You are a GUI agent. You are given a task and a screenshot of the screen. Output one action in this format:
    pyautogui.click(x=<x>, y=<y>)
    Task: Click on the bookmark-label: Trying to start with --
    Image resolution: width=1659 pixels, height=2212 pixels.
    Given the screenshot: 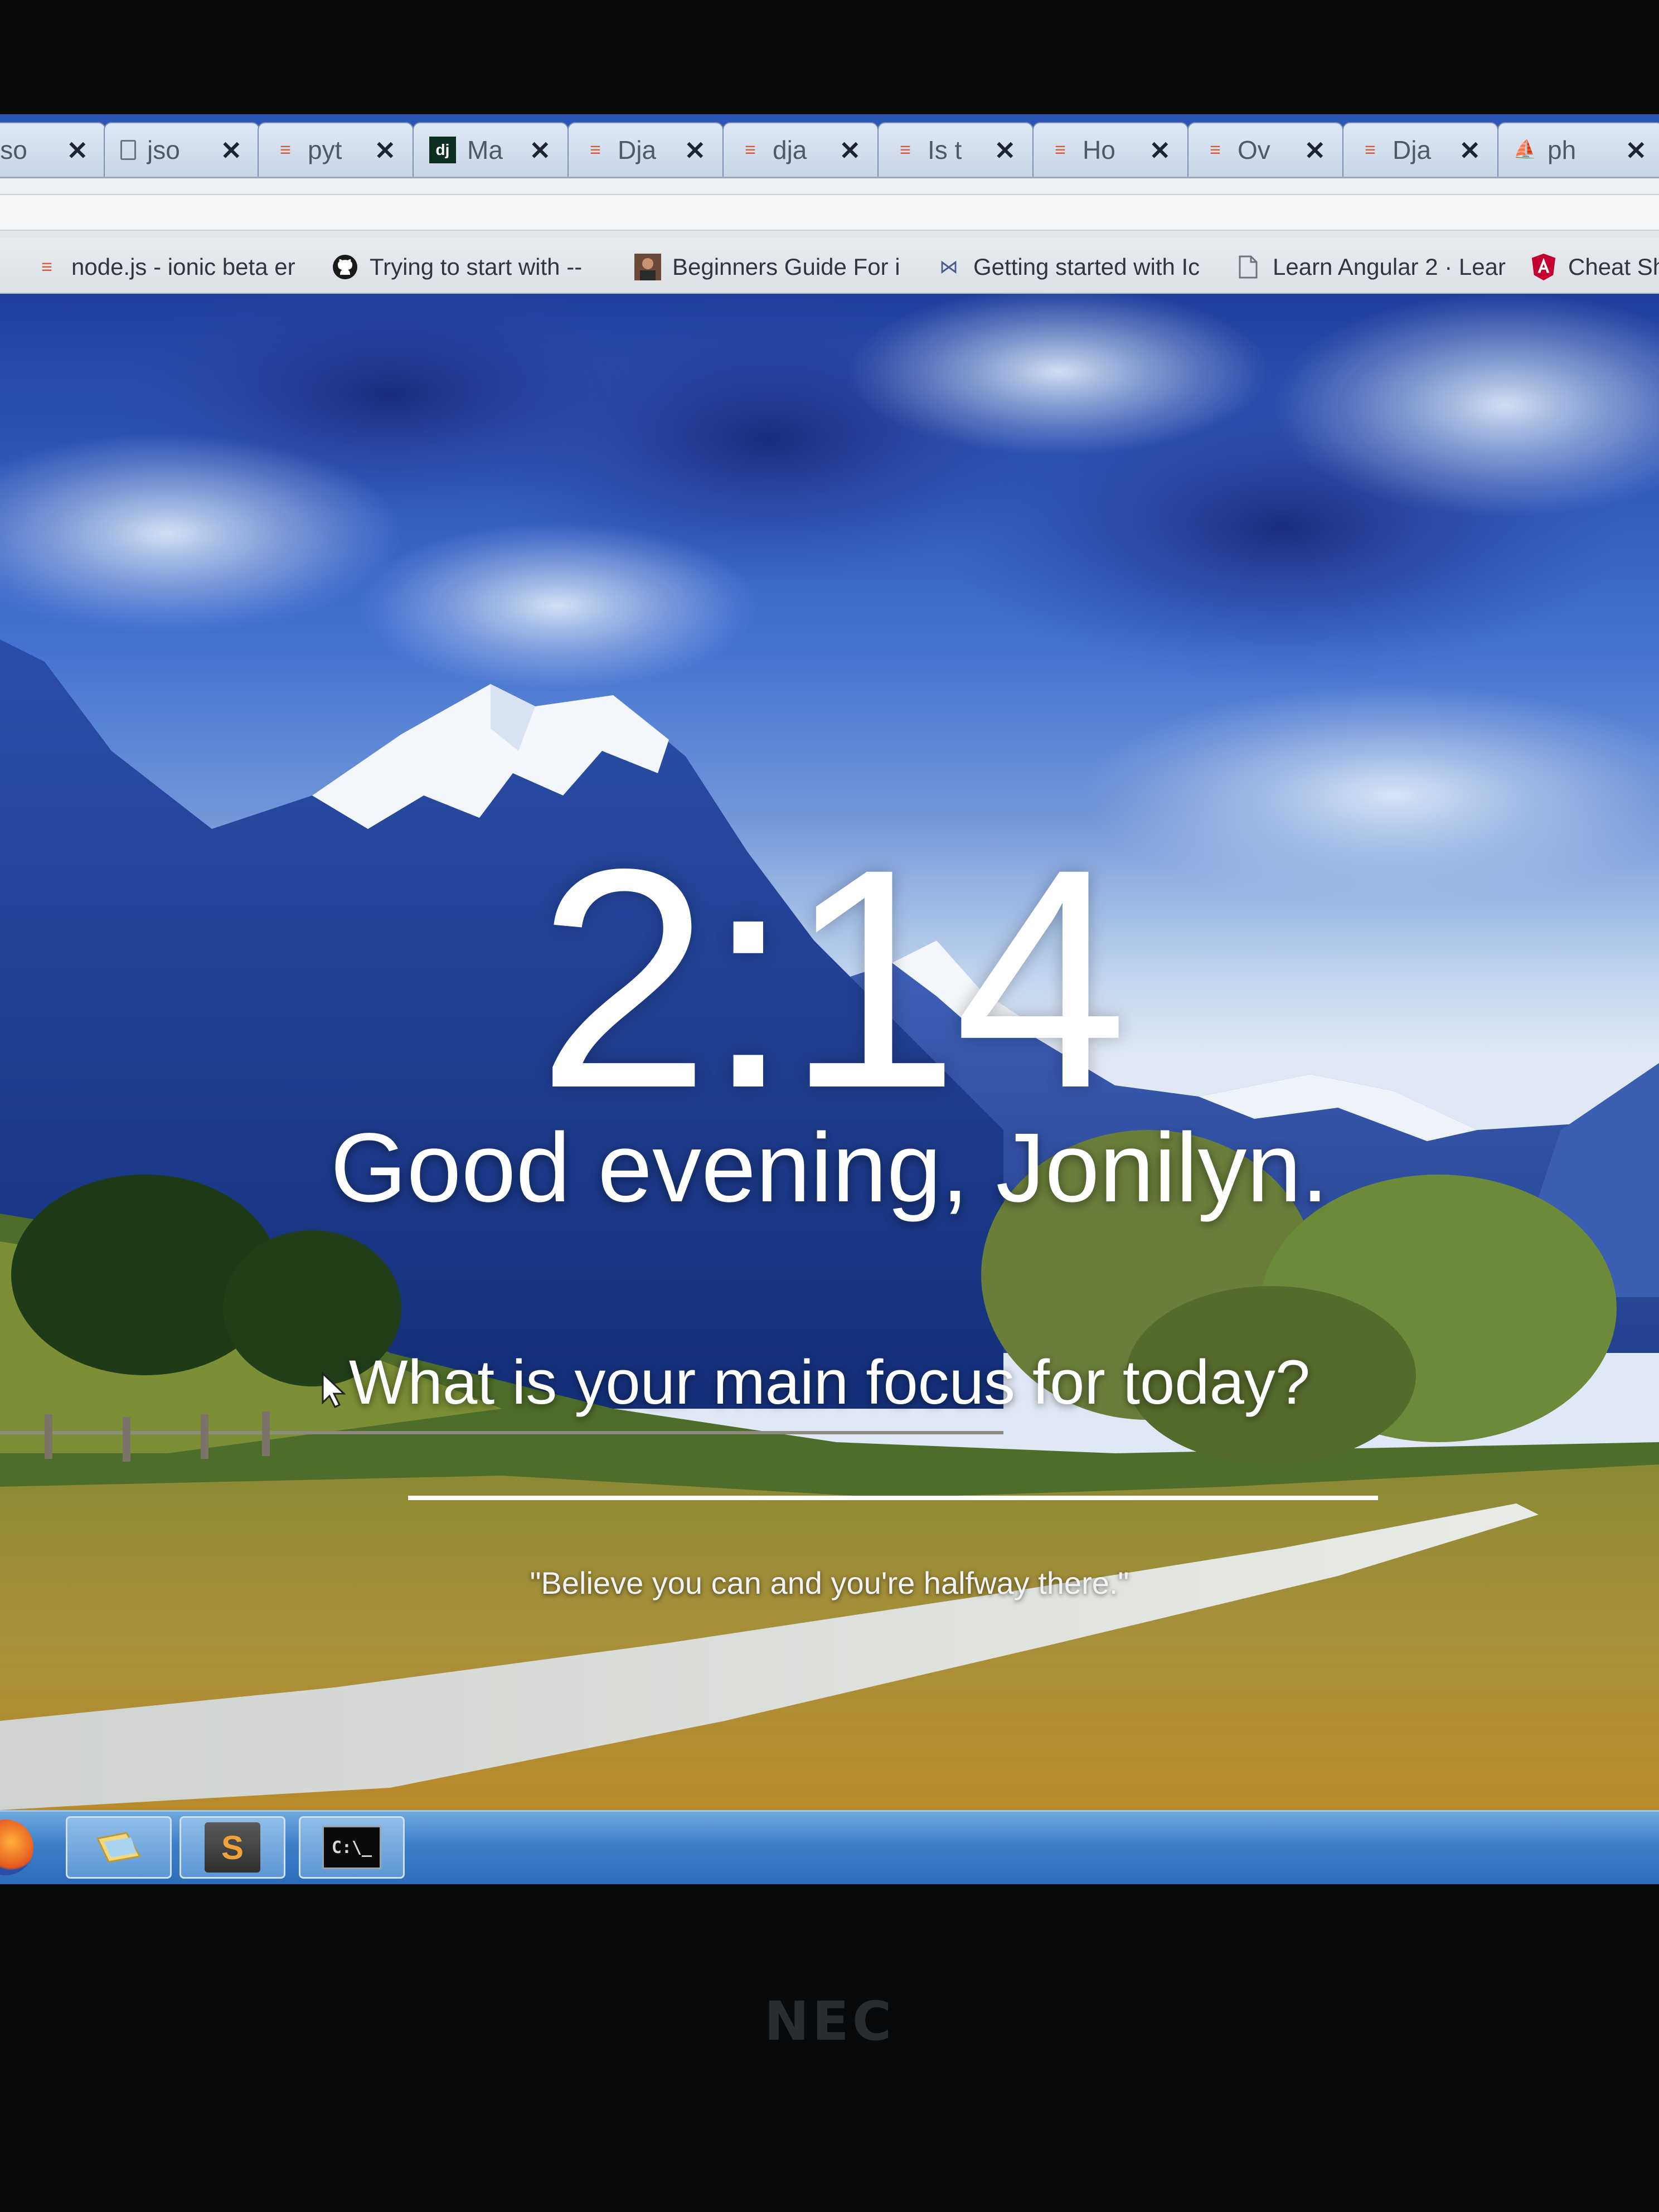 What is the action you would take?
    pyautogui.click(x=476, y=267)
    